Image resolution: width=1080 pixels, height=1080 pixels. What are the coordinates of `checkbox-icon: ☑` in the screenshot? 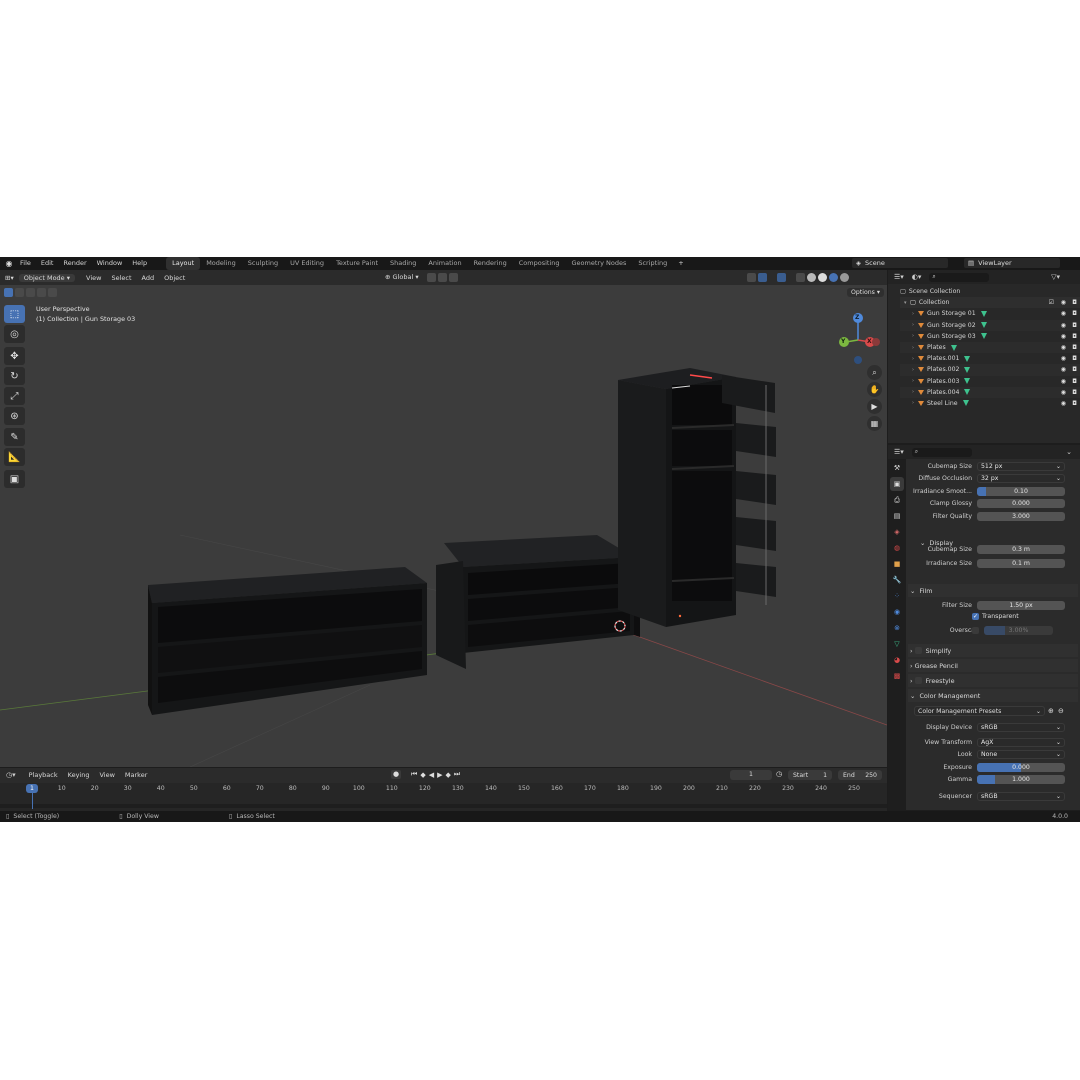 It's located at (1051, 302).